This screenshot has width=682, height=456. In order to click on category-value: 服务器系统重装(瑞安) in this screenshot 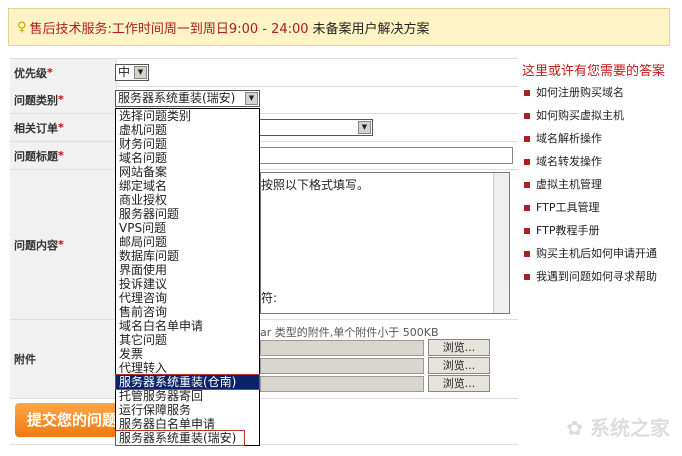, I will do `click(177, 98)`.